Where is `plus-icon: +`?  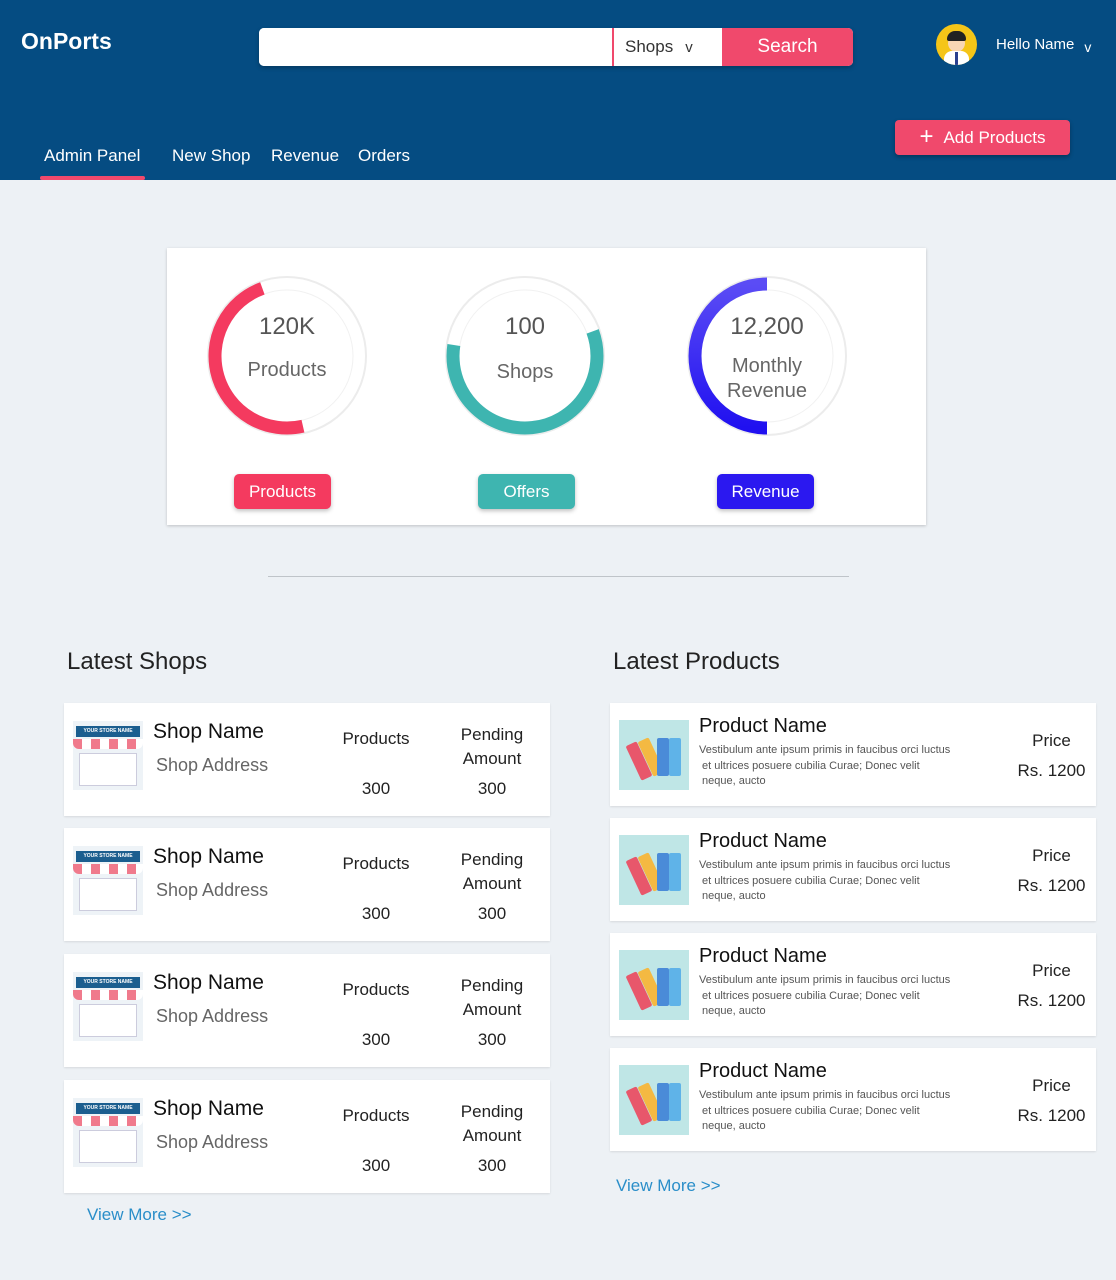 plus-icon: + is located at coordinates (926, 136).